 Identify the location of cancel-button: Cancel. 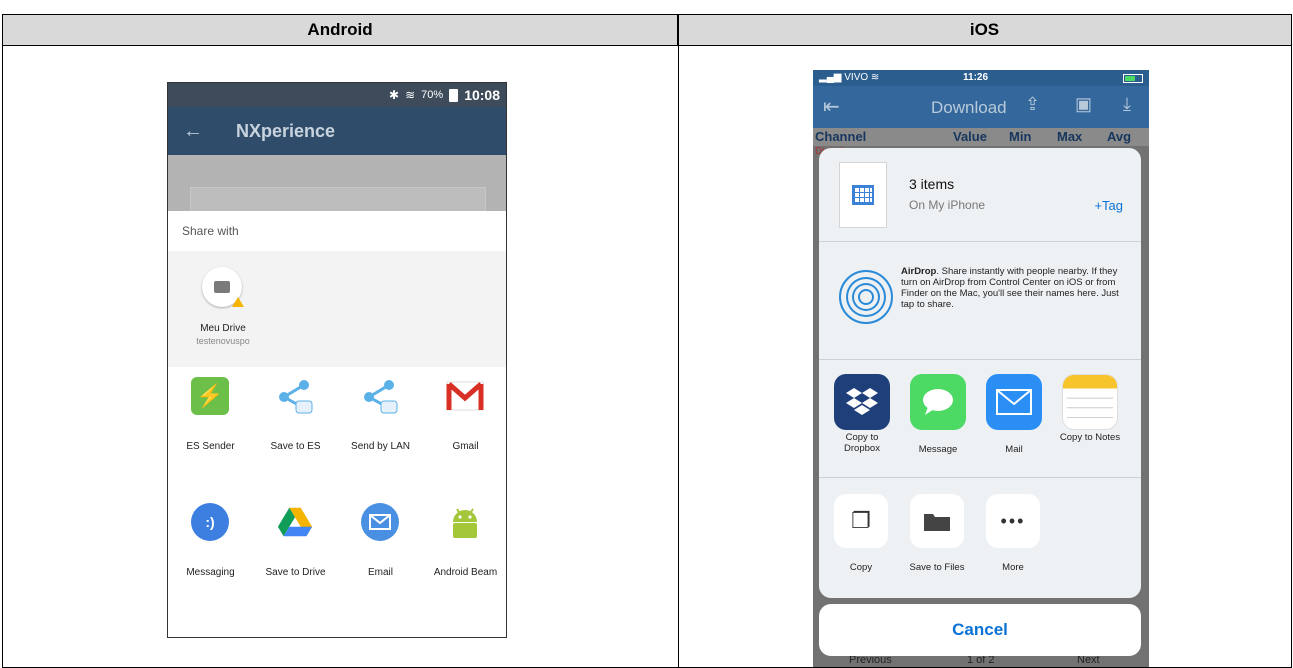
(980, 630).